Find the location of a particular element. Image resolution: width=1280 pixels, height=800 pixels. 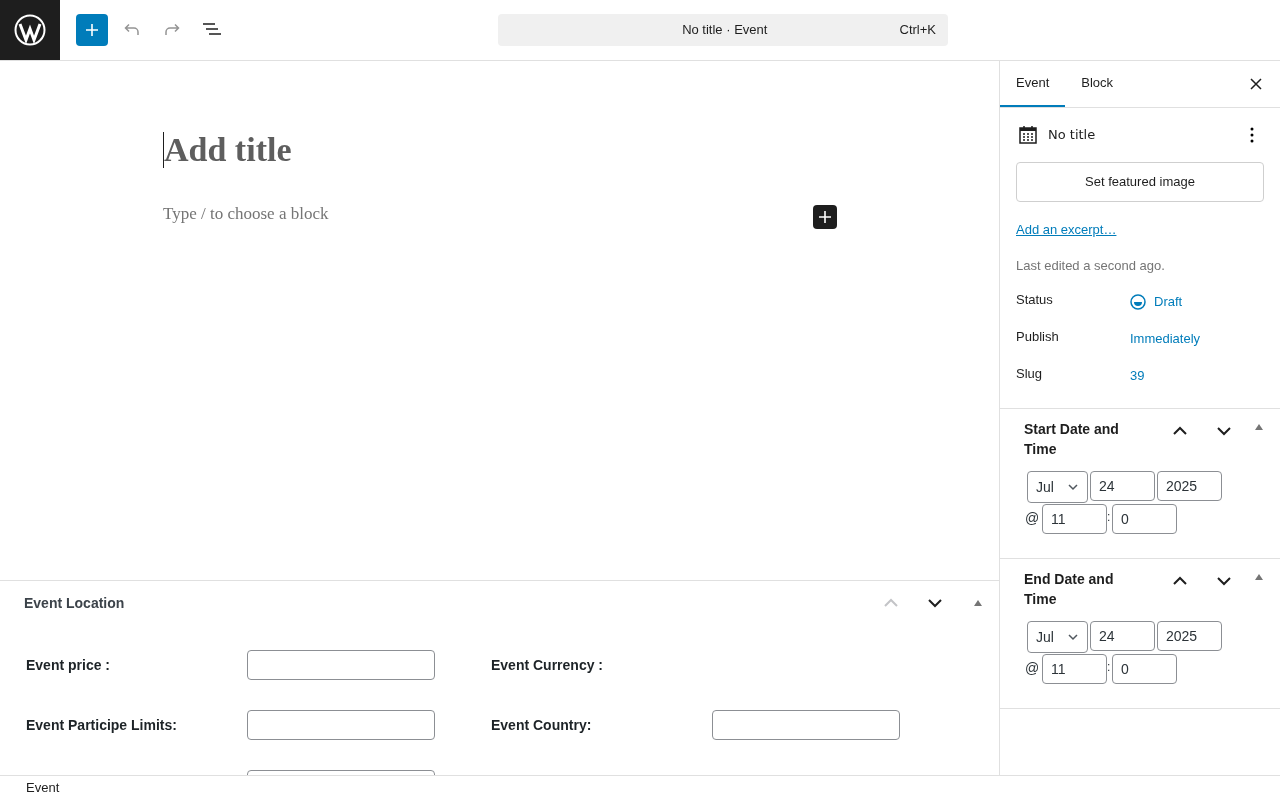

field-label: Event Currency : is located at coordinates (547, 665).